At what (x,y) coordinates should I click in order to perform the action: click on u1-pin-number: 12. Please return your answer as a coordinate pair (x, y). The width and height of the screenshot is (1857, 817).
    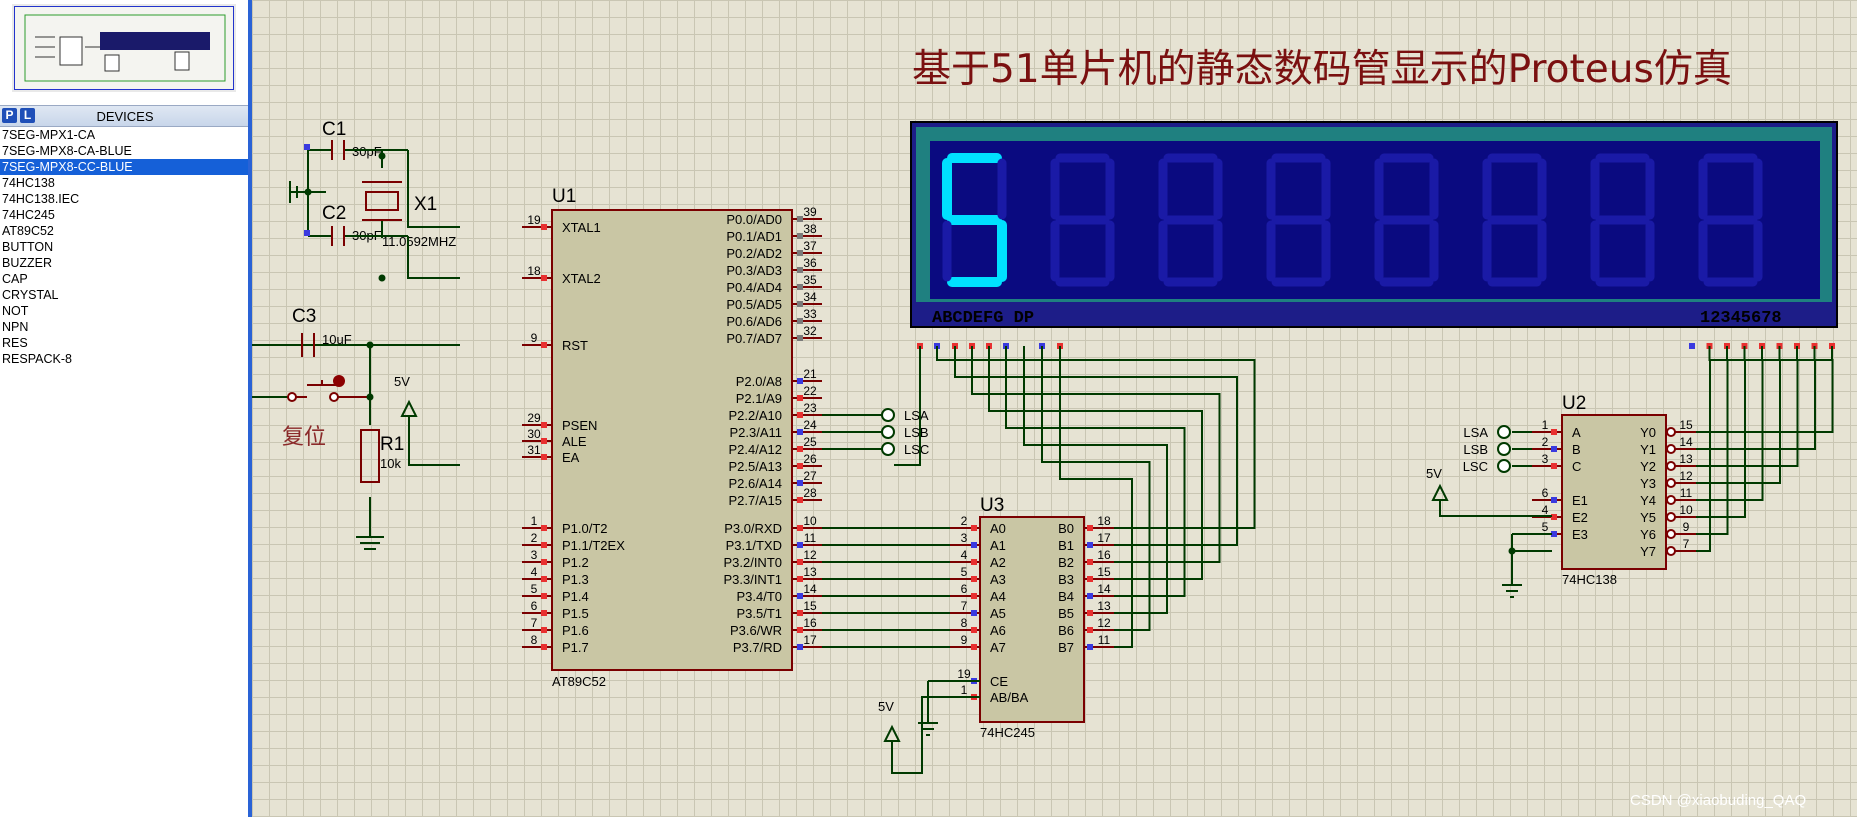
    Looking at the image, I should click on (810, 555).